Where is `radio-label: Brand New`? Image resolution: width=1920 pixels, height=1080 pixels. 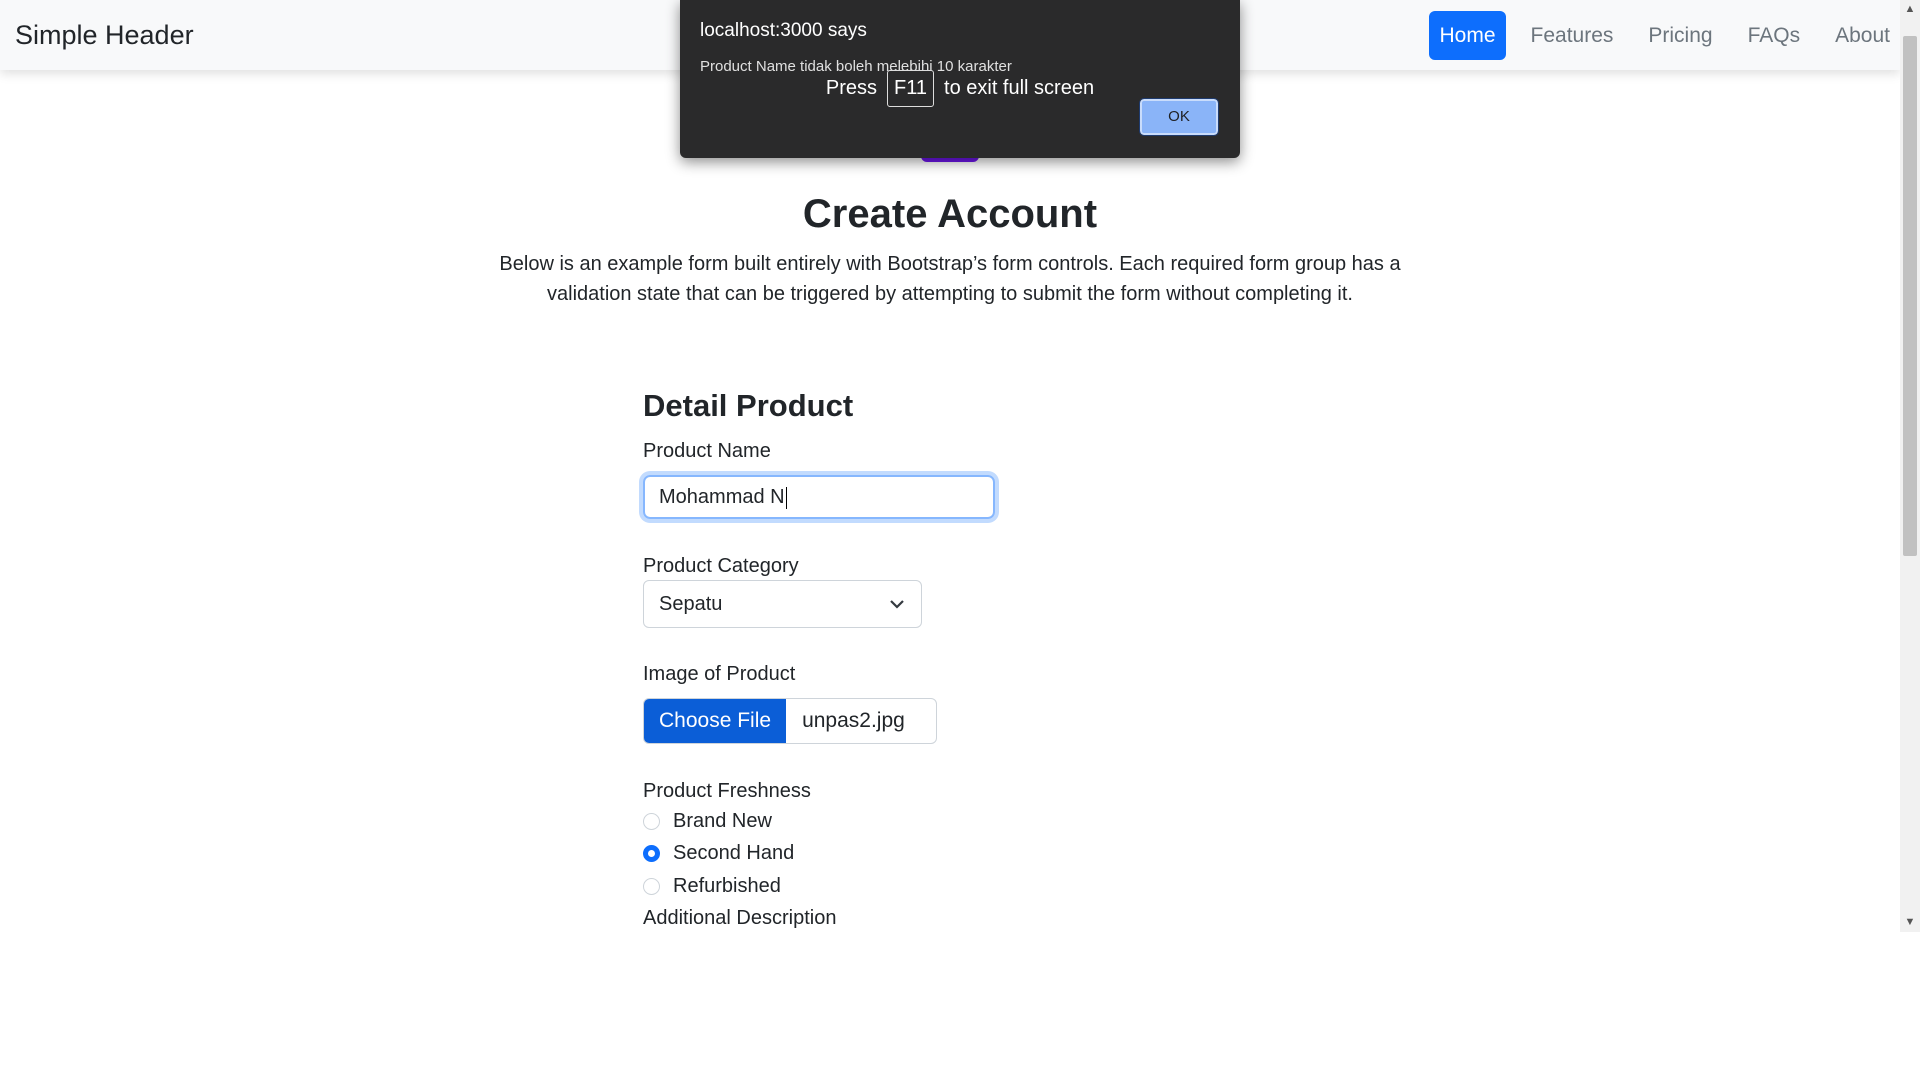
radio-label: Brand New is located at coordinates (722, 821).